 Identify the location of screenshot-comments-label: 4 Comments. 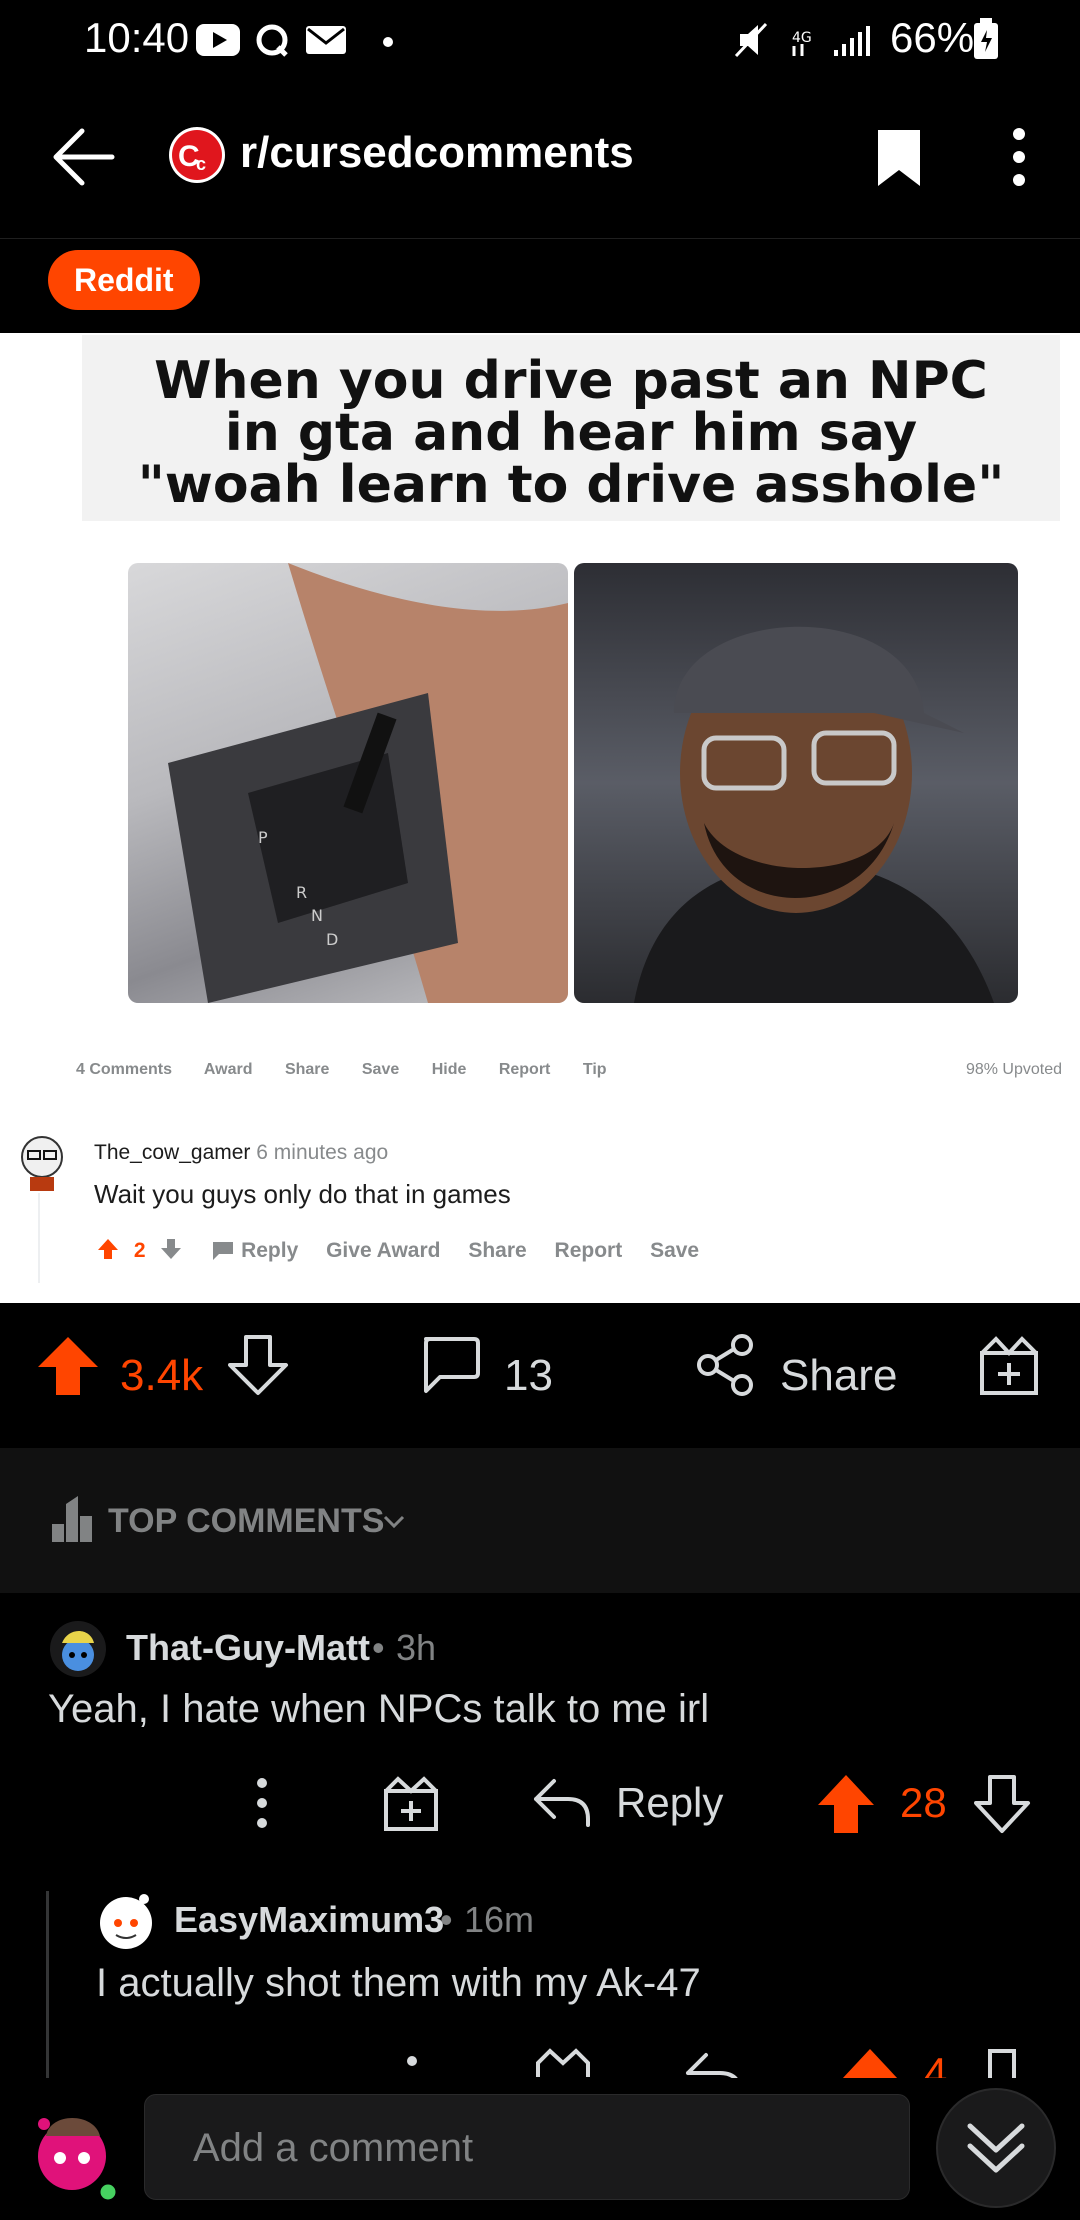
(124, 1069).